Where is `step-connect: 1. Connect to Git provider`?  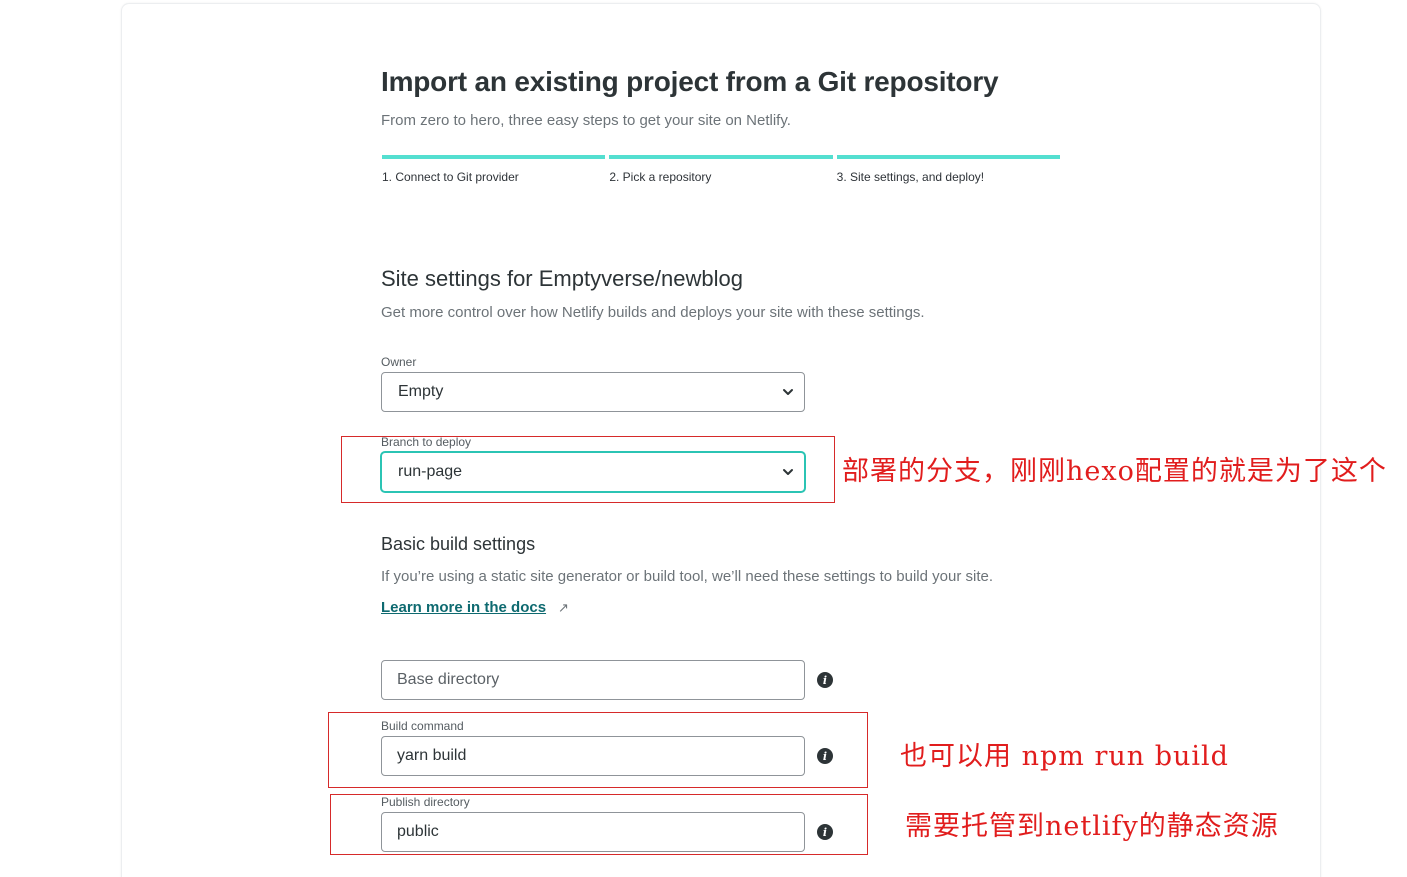
step-connect: 1. Connect to Git provider is located at coordinates (494, 175).